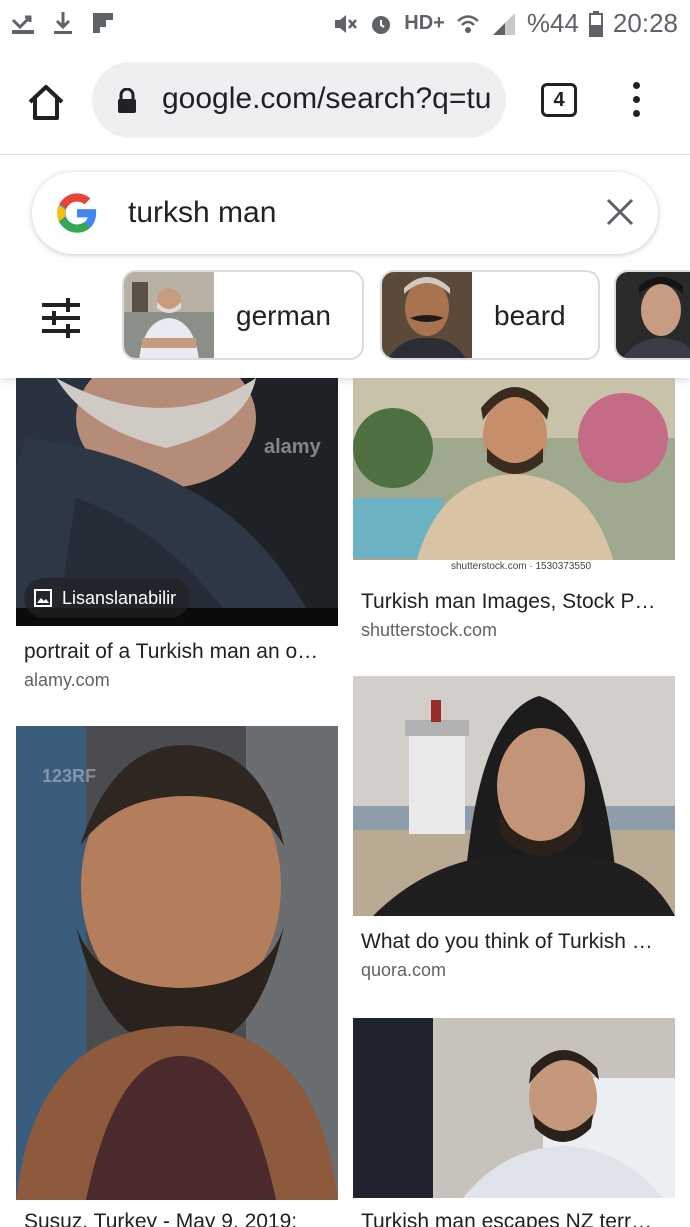 The width and height of the screenshot is (690, 1227). I want to click on alarm-icon, so click(381, 24).